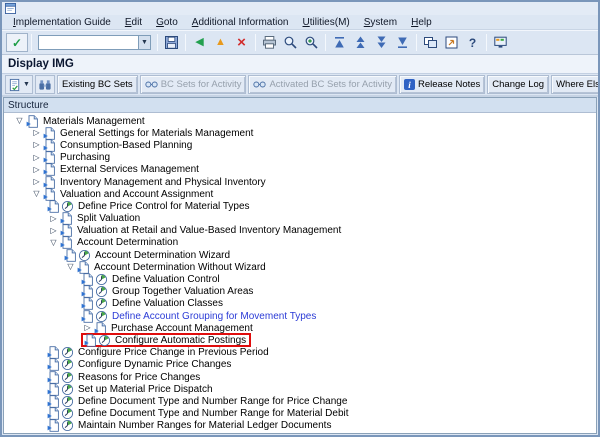  Describe the element at coordinates (161, 255) in the screenshot. I see `tree-item-label: Account Determination Wizard` at that location.